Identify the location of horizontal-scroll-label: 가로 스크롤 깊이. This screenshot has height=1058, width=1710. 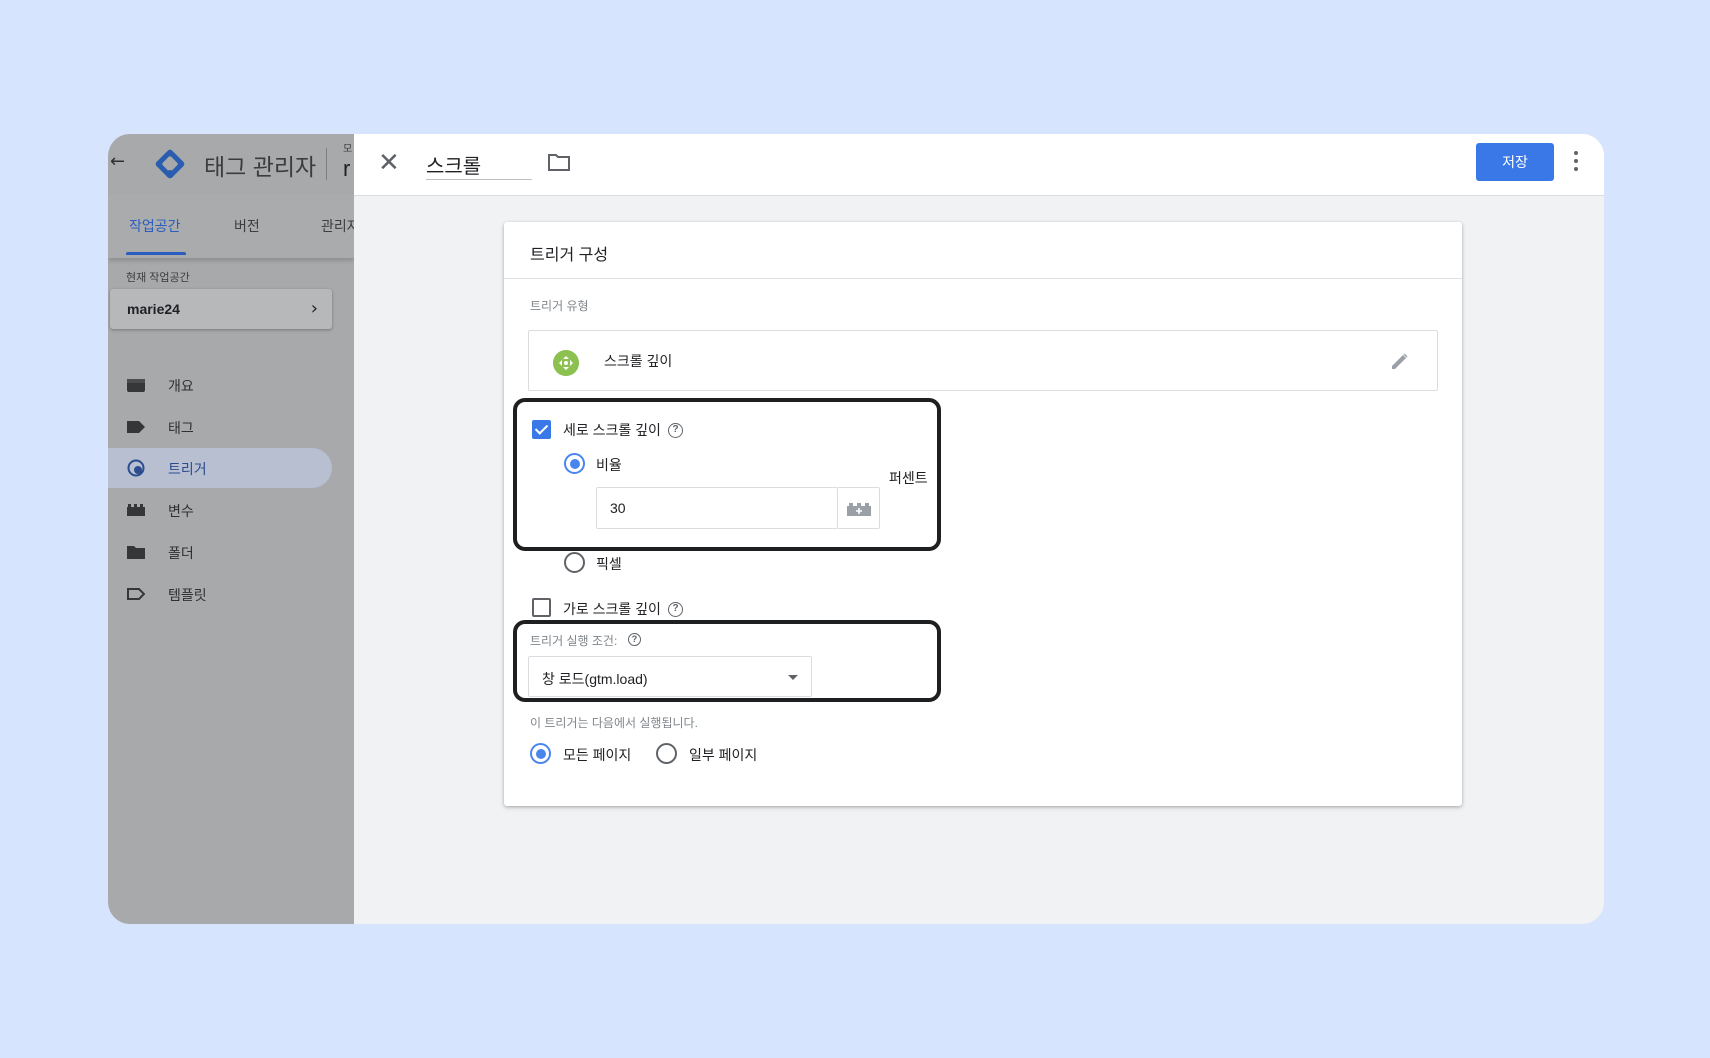
(612, 609).